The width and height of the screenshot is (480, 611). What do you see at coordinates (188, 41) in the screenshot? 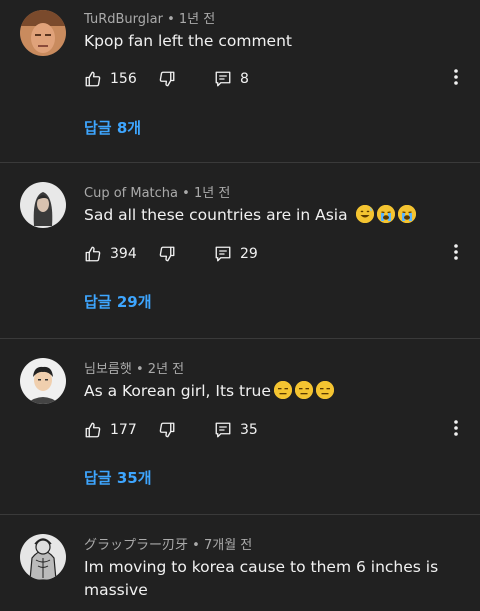
I see `comment-text: Kpop fan left the comment` at bounding box center [188, 41].